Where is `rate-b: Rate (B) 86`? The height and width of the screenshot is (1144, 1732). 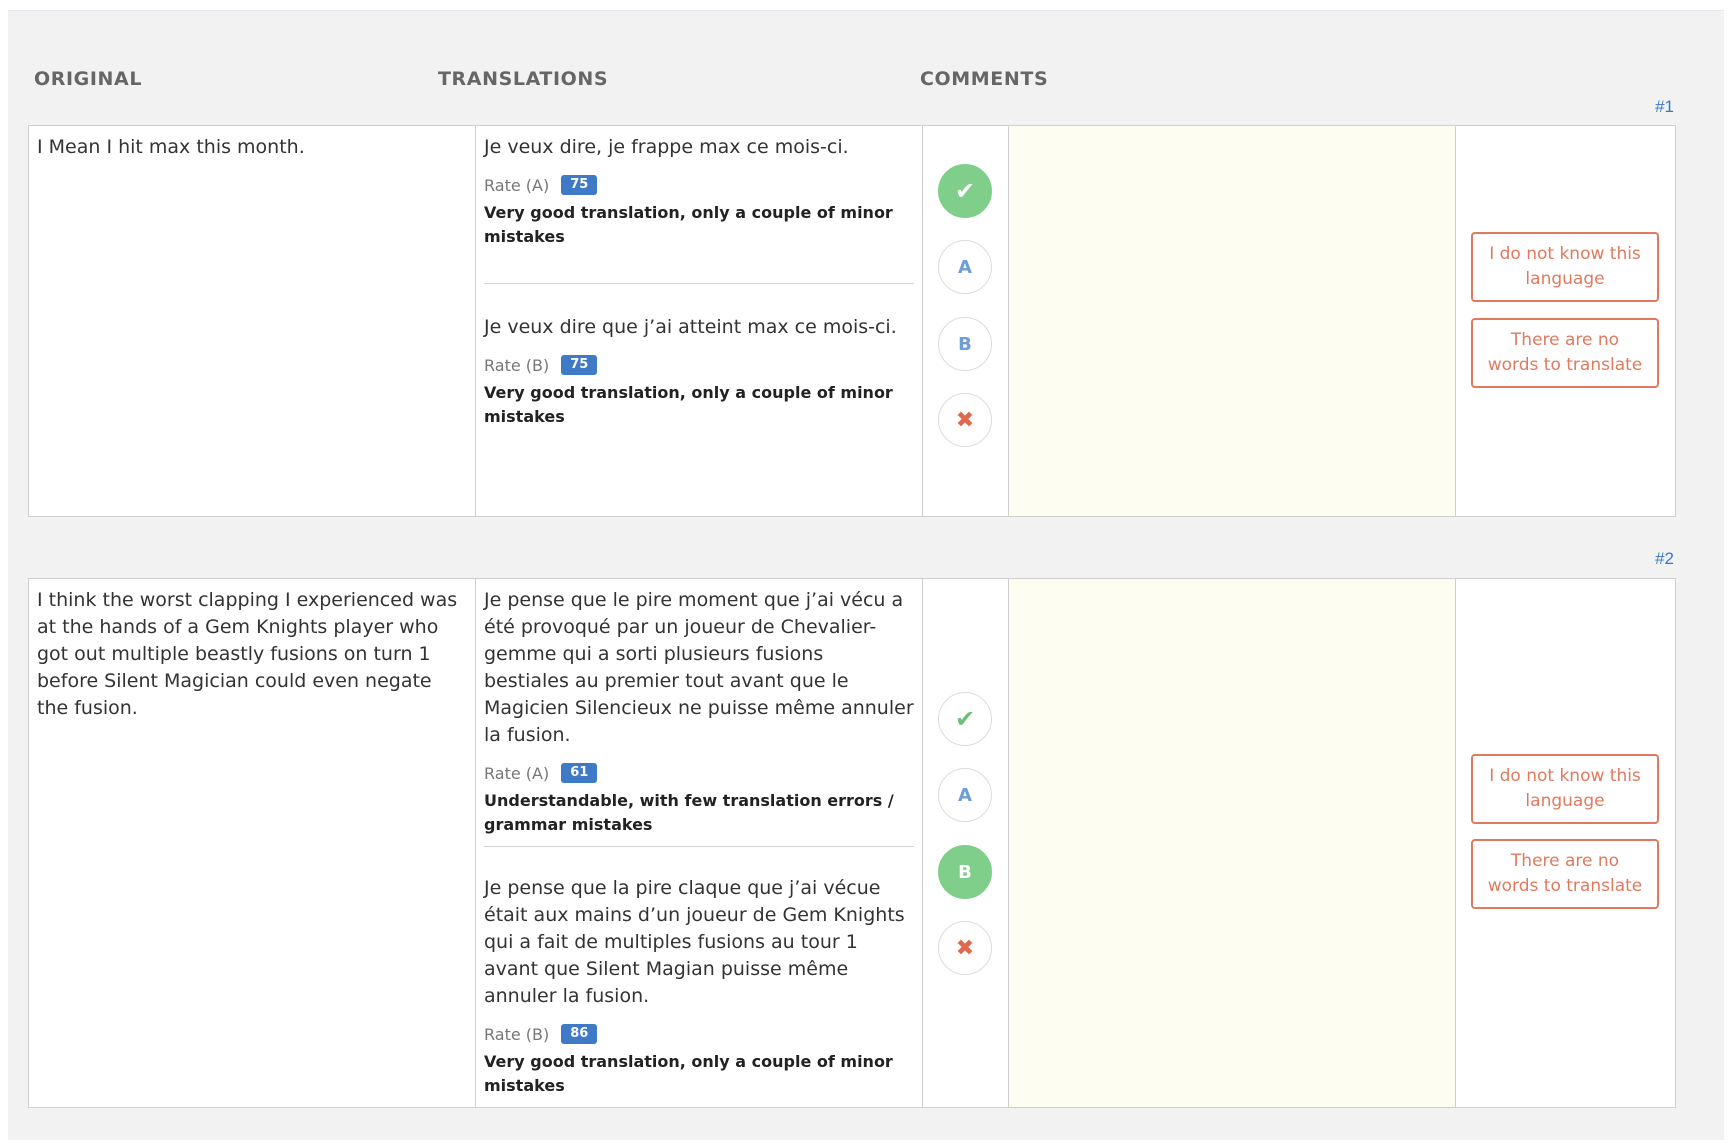 rate-b: Rate (B) 86 is located at coordinates (699, 1034).